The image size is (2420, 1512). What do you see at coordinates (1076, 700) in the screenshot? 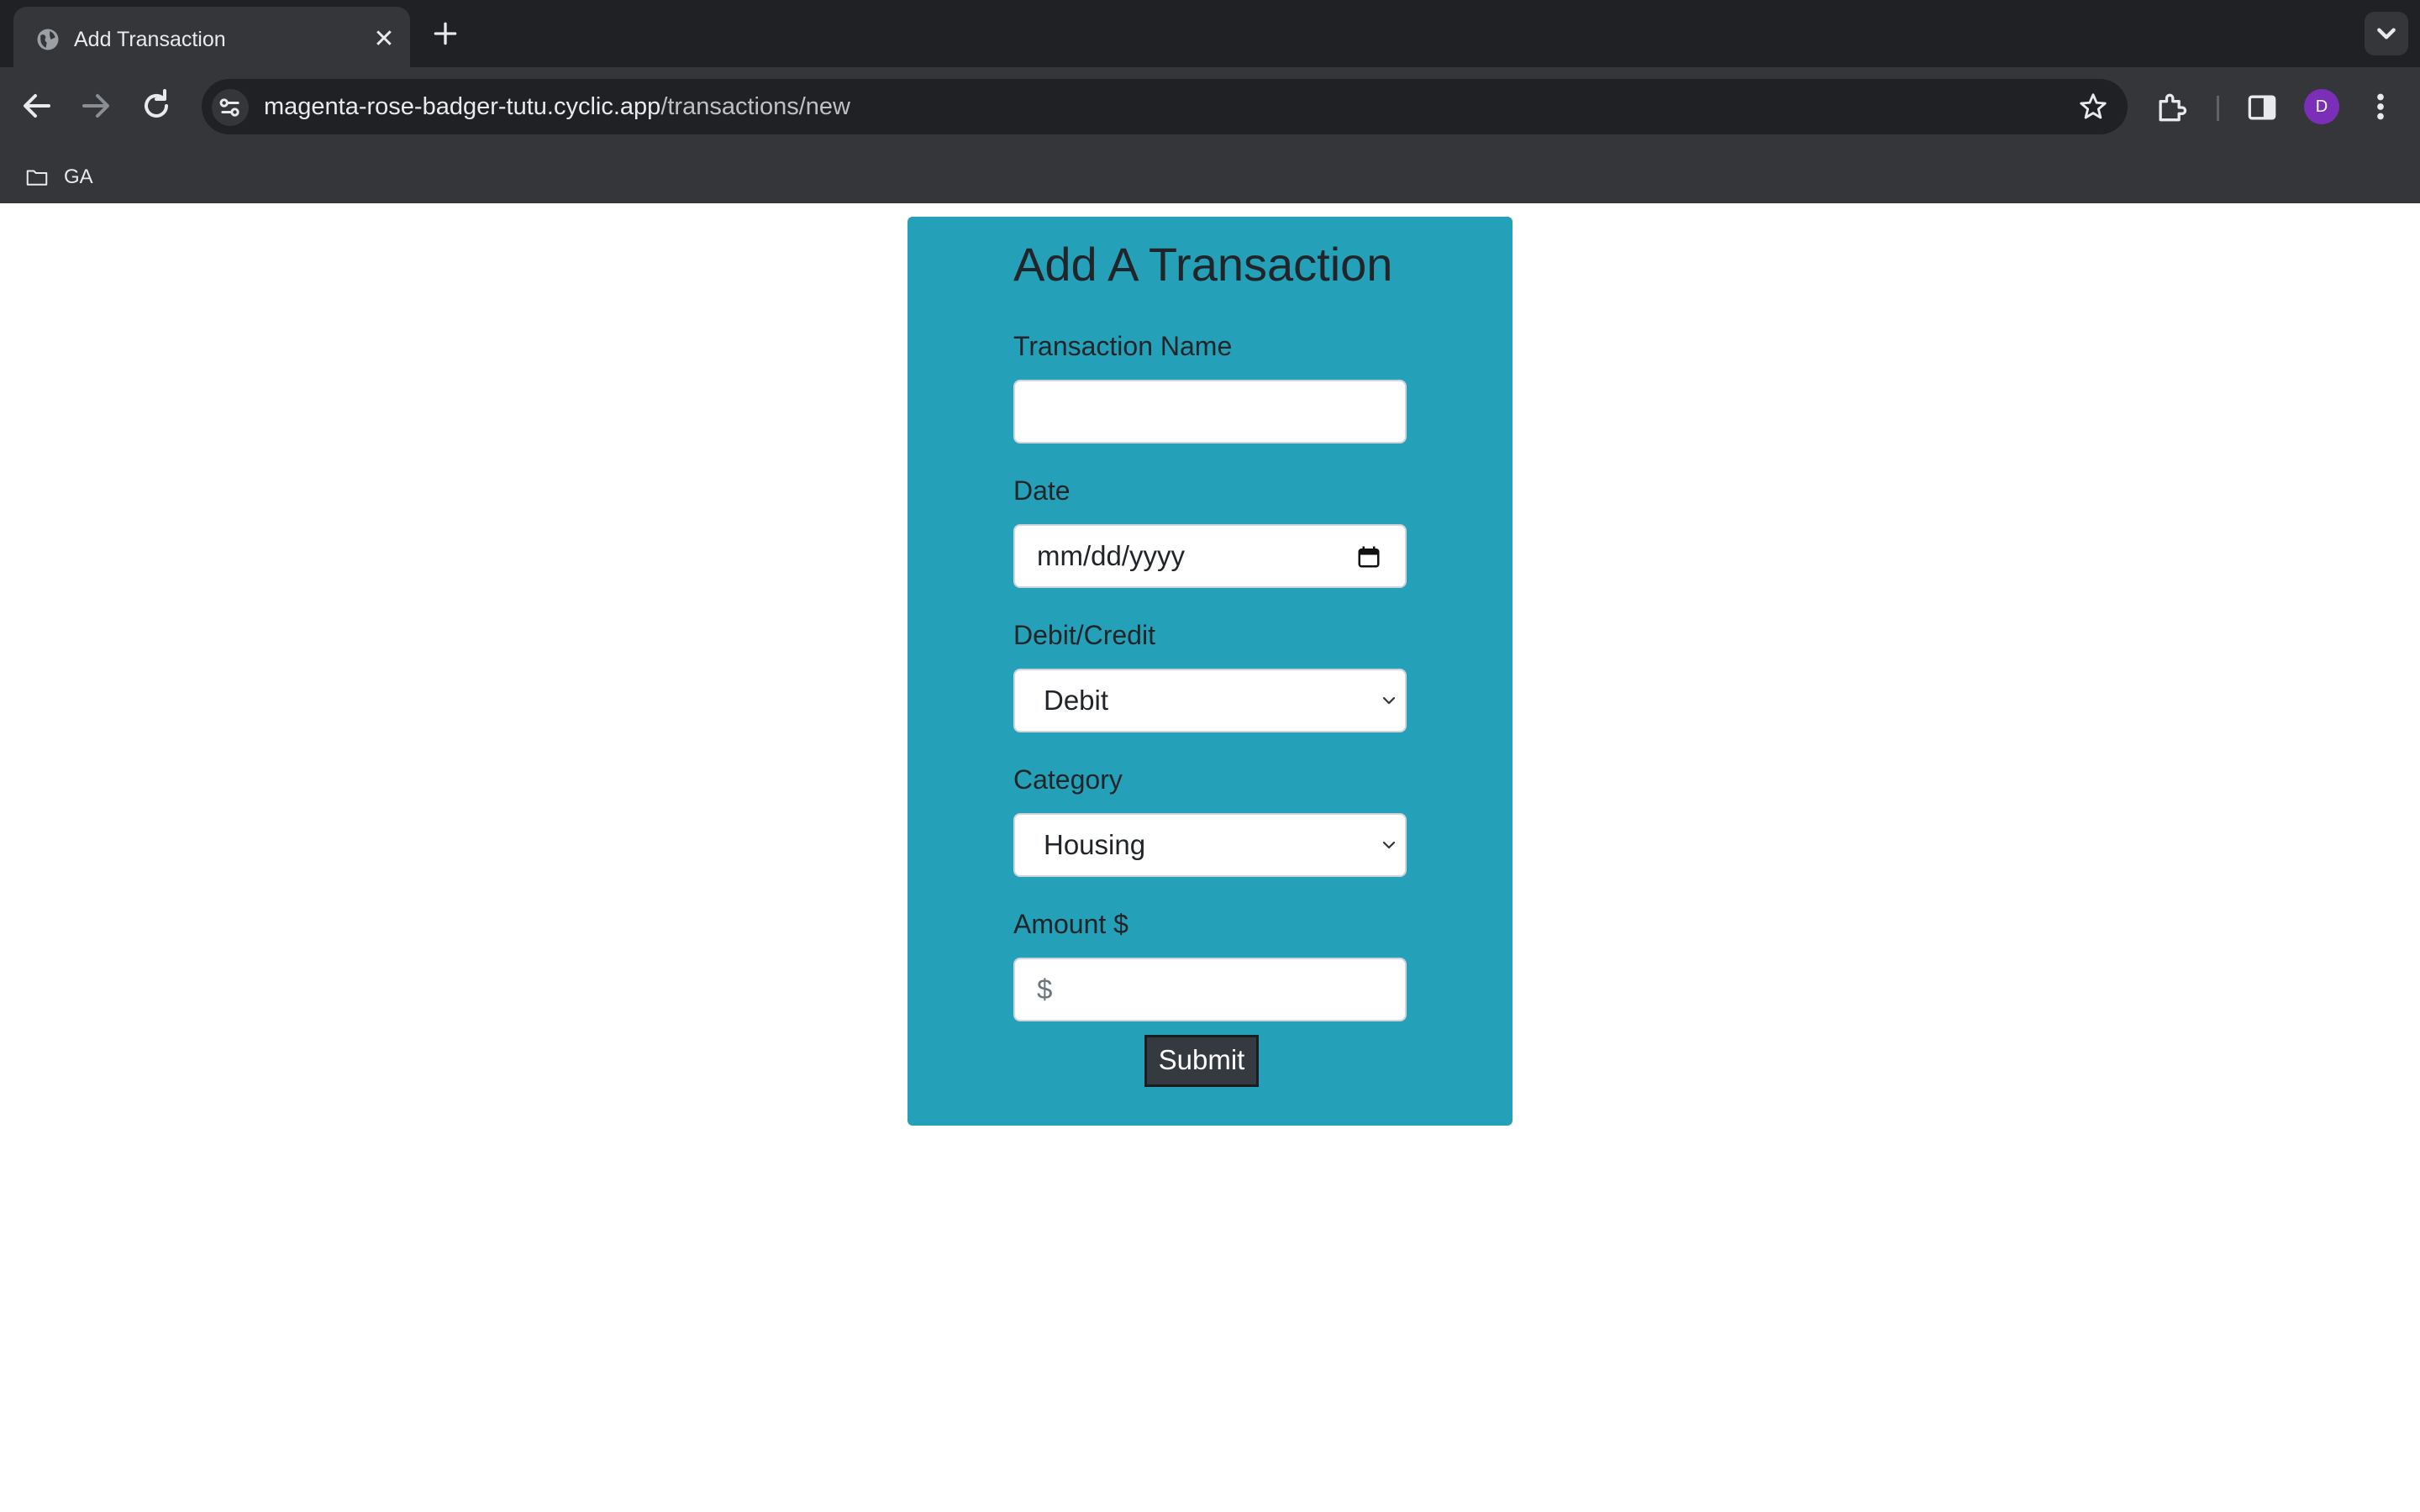
I see `debit-credit-value: Debit` at bounding box center [1076, 700].